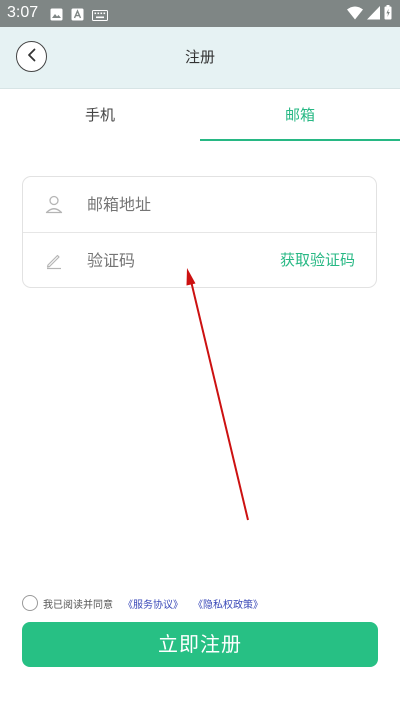 This screenshot has width=400, height=711. What do you see at coordinates (300, 140) in the screenshot?
I see `tab-active-indicator` at bounding box center [300, 140].